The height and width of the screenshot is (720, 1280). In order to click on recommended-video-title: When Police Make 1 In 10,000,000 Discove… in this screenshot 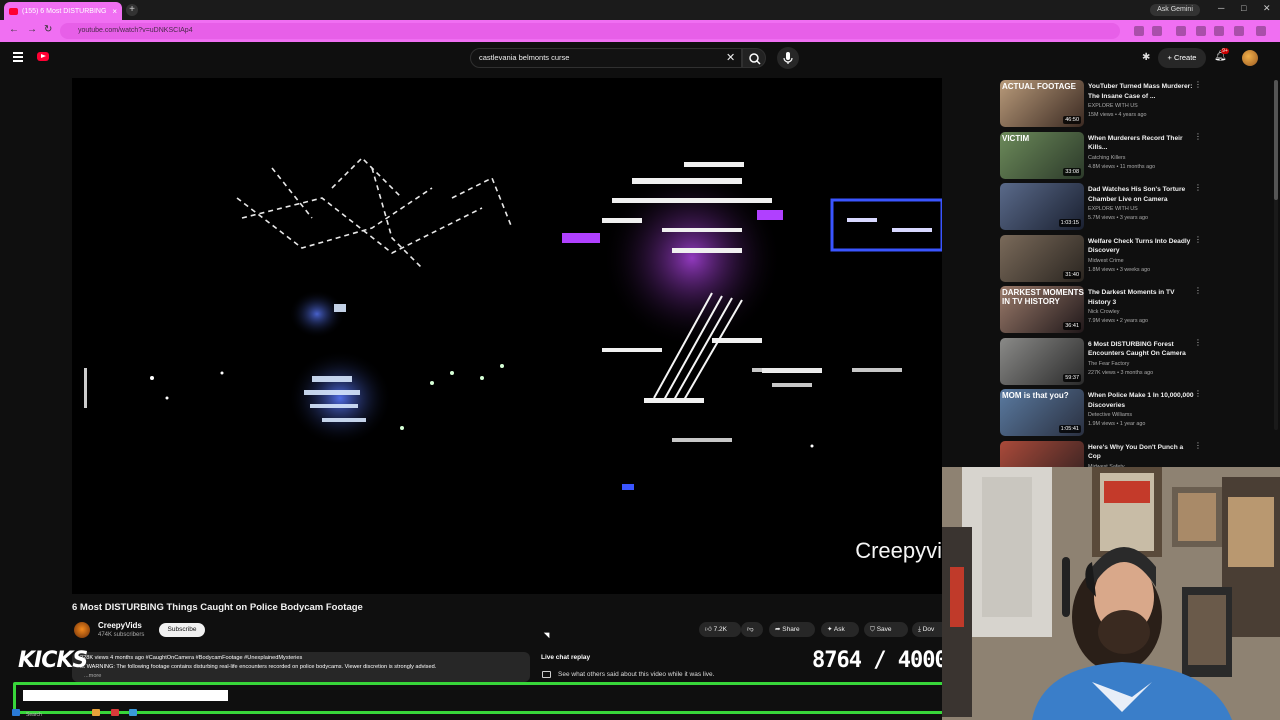, I will do `click(1142, 400)`.